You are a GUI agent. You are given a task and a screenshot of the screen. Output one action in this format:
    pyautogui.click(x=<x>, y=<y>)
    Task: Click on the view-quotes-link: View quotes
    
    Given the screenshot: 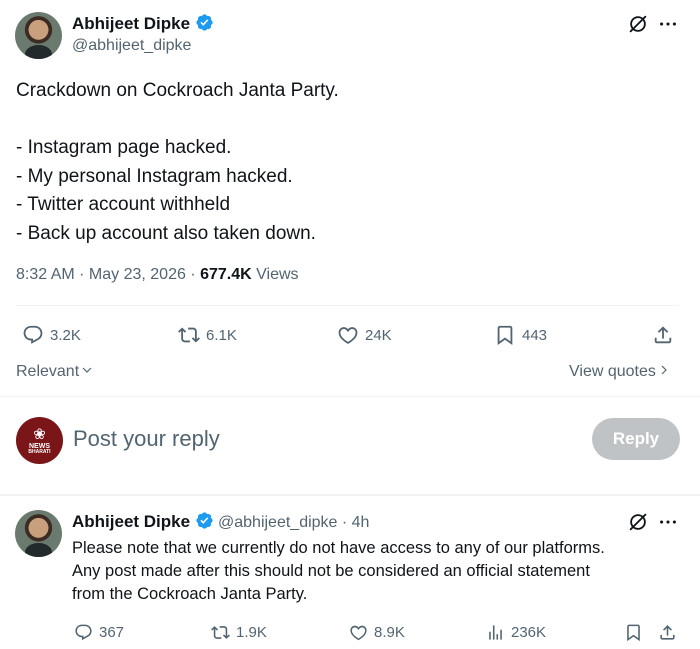 What is the action you would take?
    pyautogui.click(x=619, y=372)
    